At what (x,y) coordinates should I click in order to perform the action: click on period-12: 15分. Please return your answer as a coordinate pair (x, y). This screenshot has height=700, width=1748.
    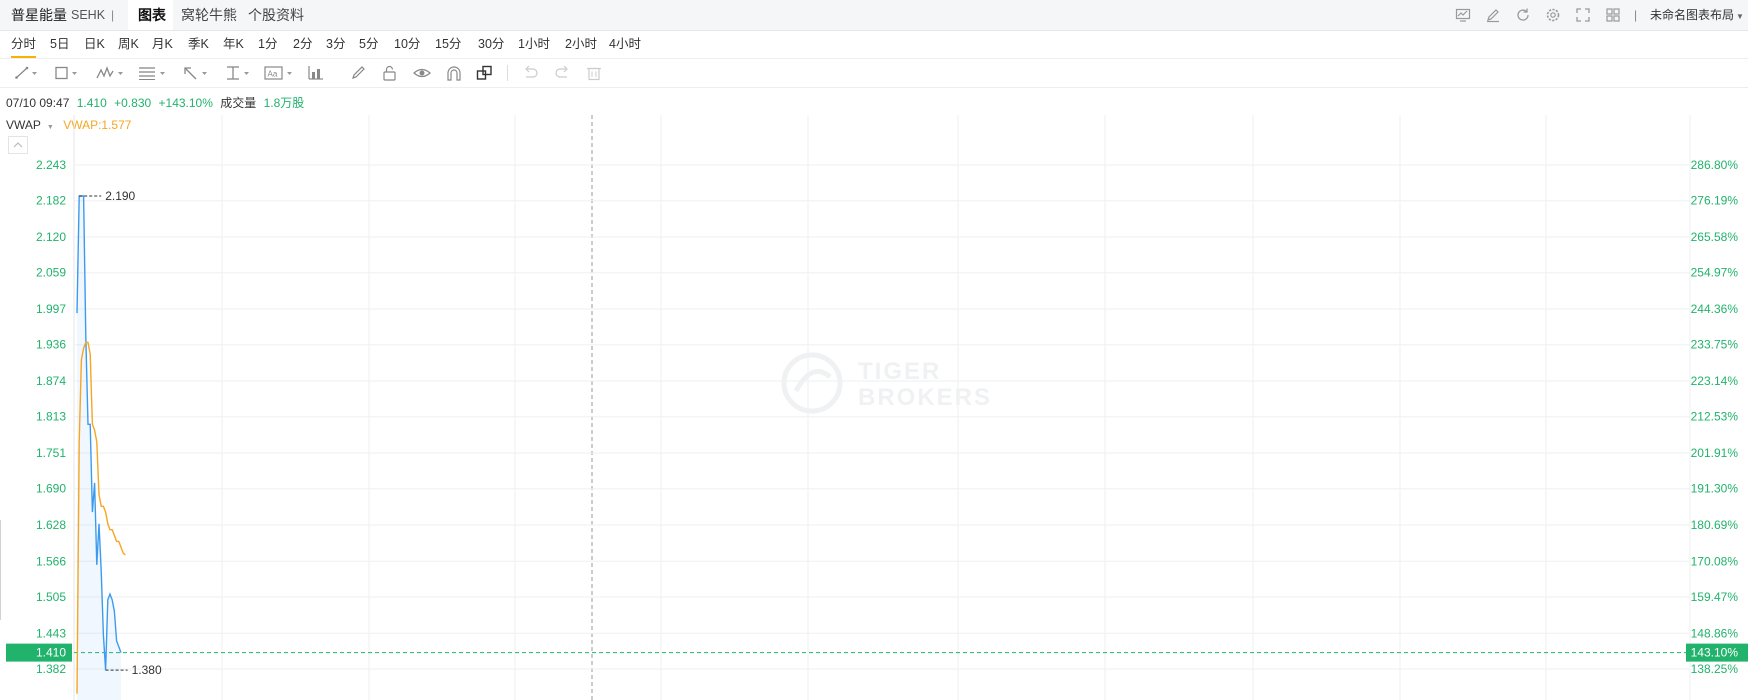
    Looking at the image, I should click on (448, 44).